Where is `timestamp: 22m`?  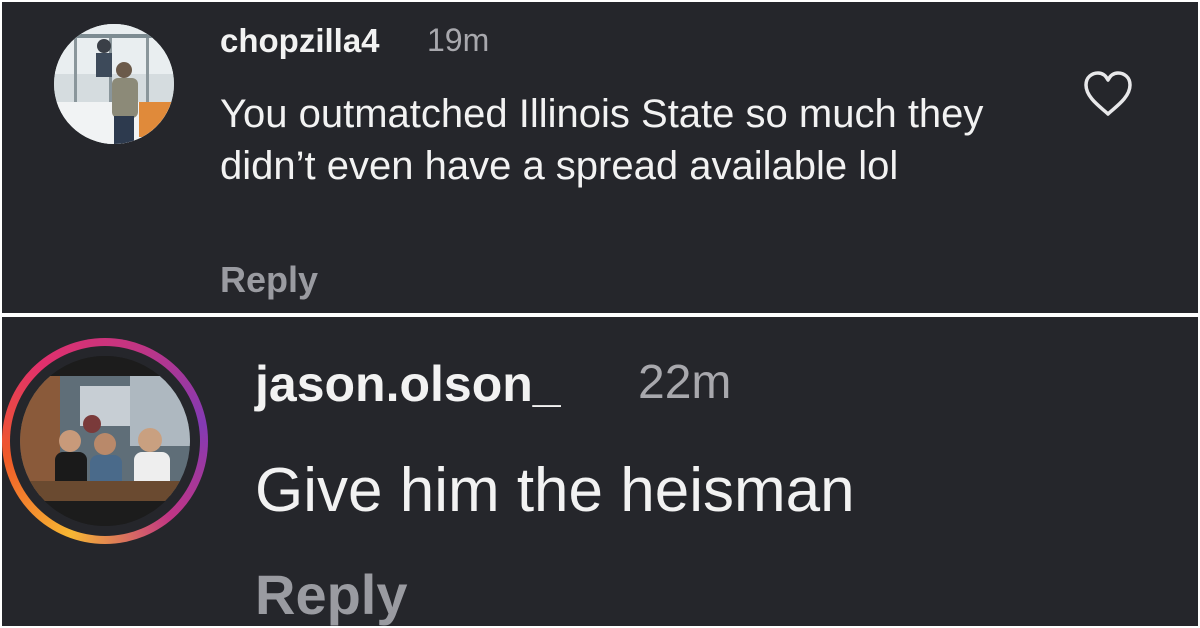 timestamp: 22m is located at coordinates (685, 382).